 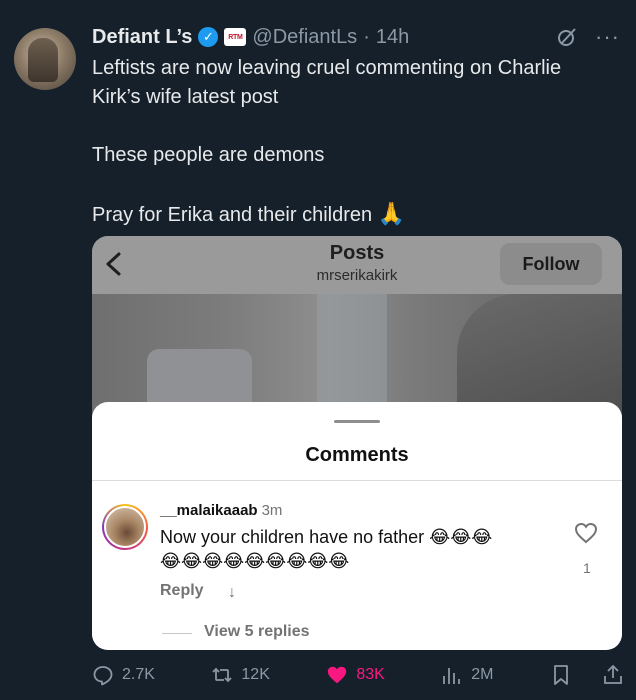 What do you see at coordinates (607, 37) in the screenshot?
I see `more-options-icon: ···` at bounding box center [607, 37].